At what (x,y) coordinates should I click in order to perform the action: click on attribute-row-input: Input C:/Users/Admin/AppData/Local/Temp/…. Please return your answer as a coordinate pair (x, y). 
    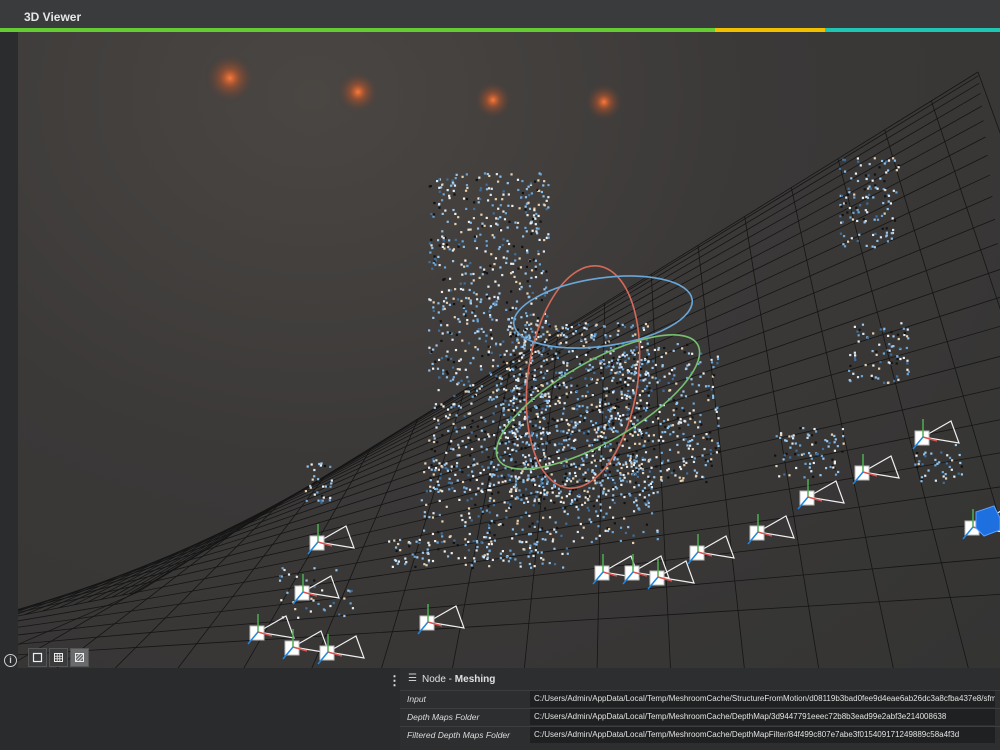
    Looking at the image, I should click on (700, 699).